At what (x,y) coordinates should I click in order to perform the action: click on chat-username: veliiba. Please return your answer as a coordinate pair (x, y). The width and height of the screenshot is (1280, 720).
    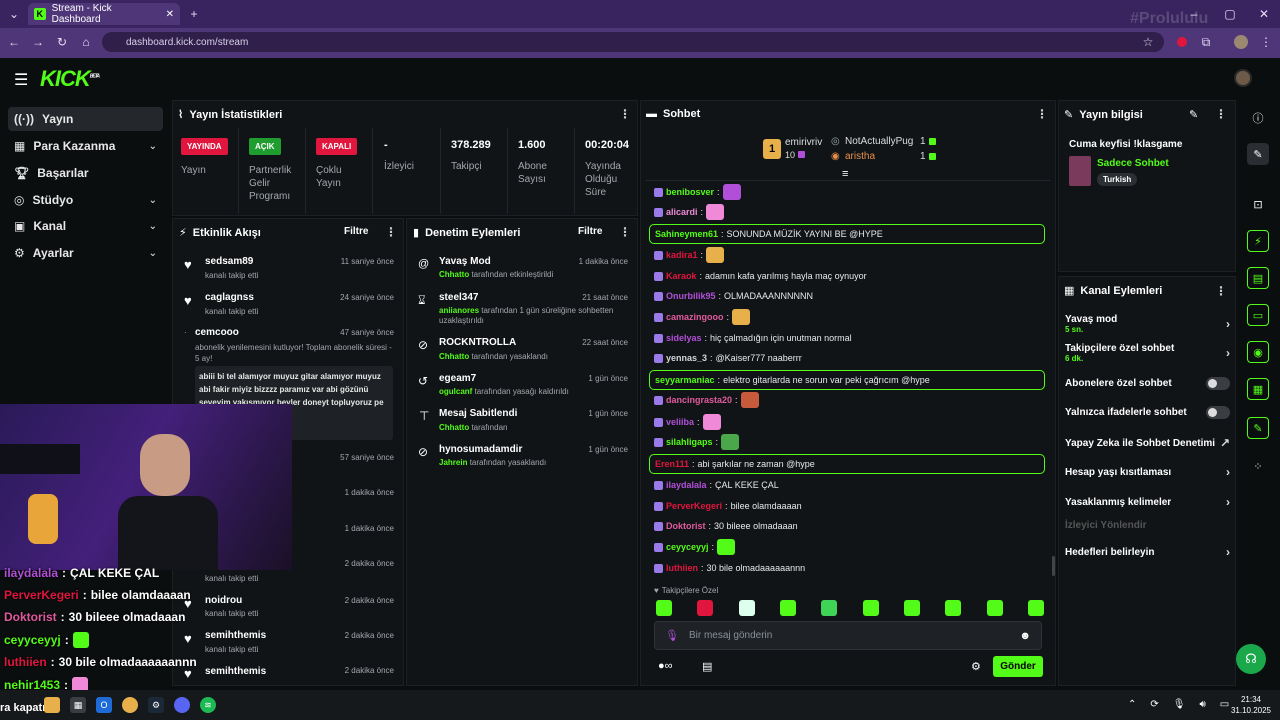
    Looking at the image, I should click on (680, 422).